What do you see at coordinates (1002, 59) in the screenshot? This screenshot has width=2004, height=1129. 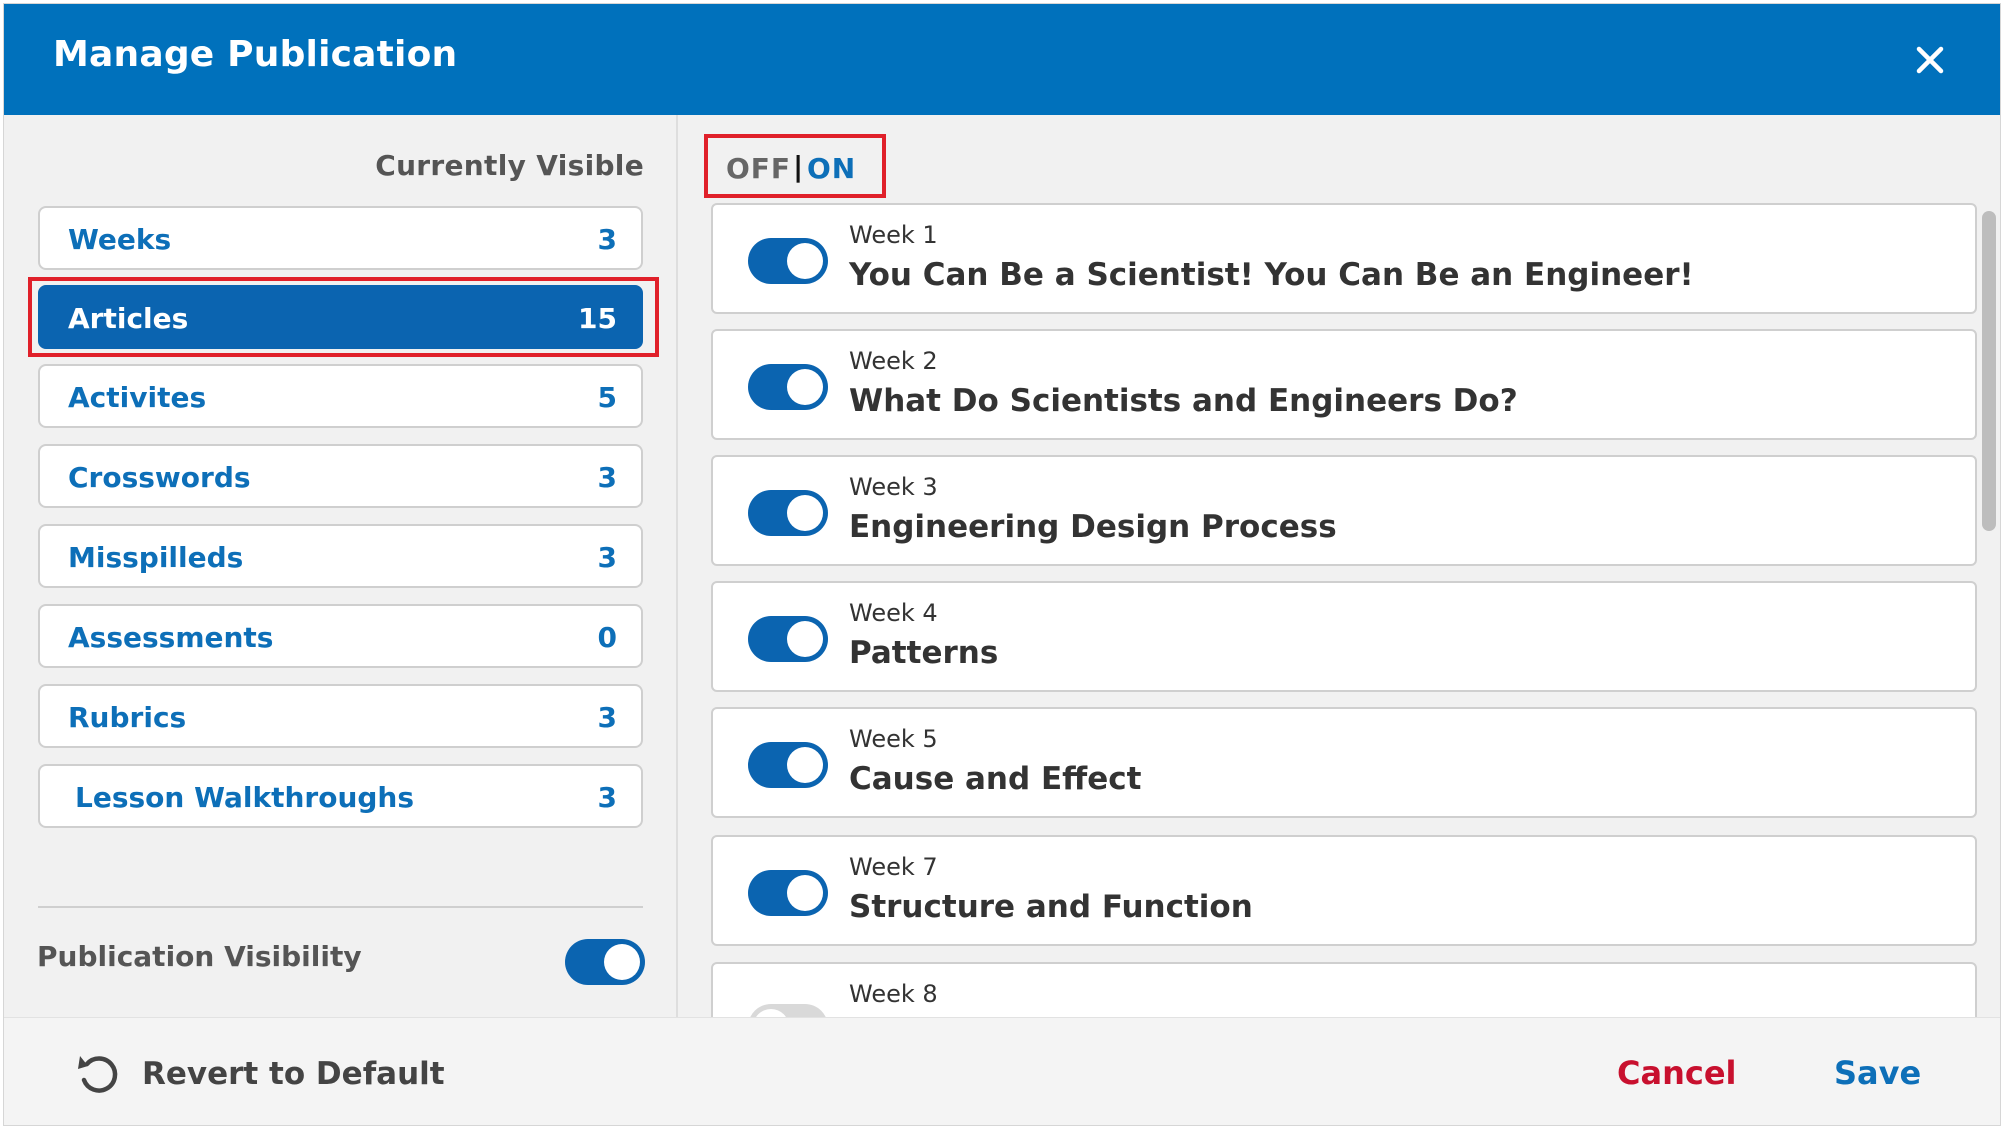 I see `modal-header: Manage Publication` at bounding box center [1002, 59].